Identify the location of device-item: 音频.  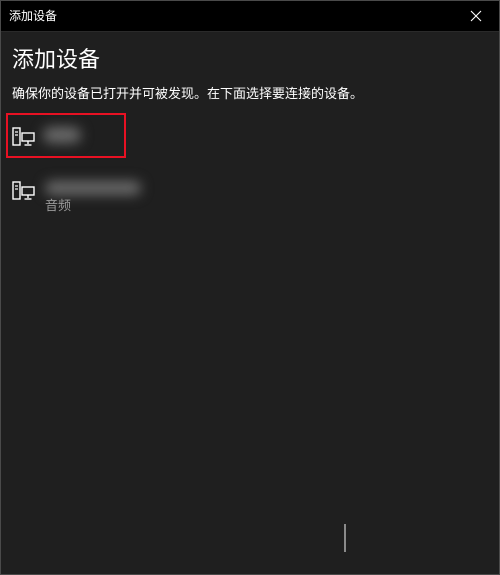
(250, 196).